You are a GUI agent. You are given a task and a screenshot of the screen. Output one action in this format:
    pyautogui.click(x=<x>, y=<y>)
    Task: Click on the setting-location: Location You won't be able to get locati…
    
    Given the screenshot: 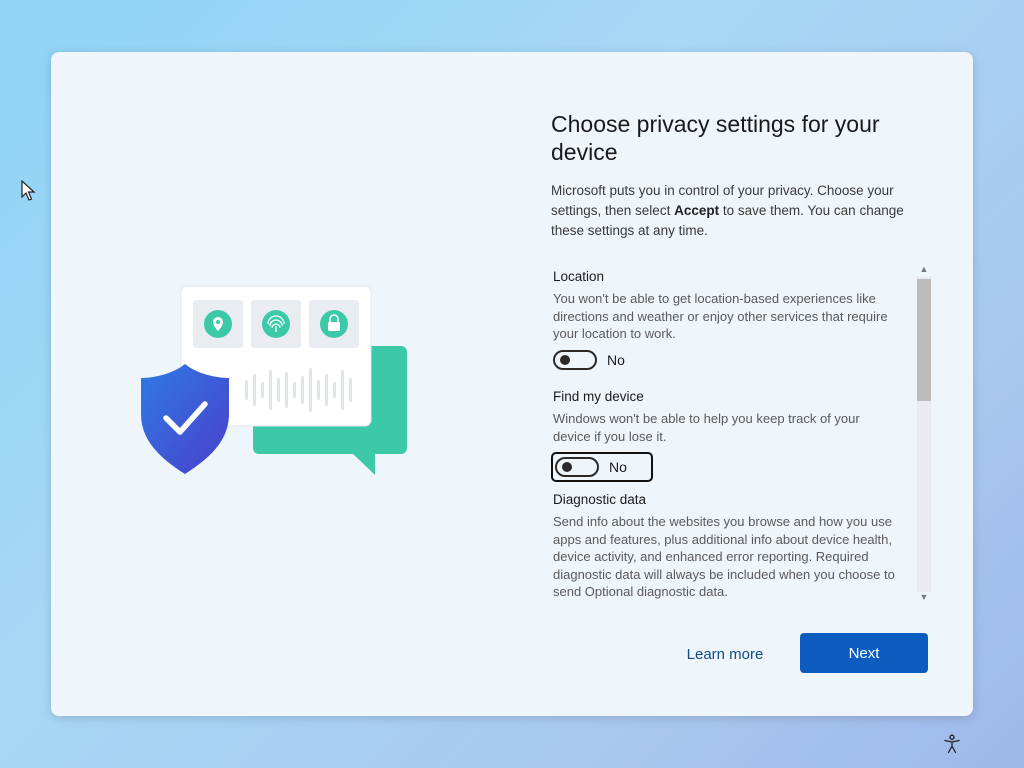 What is the action you would take?
    pyautogui.click(x=725, y=319)
    